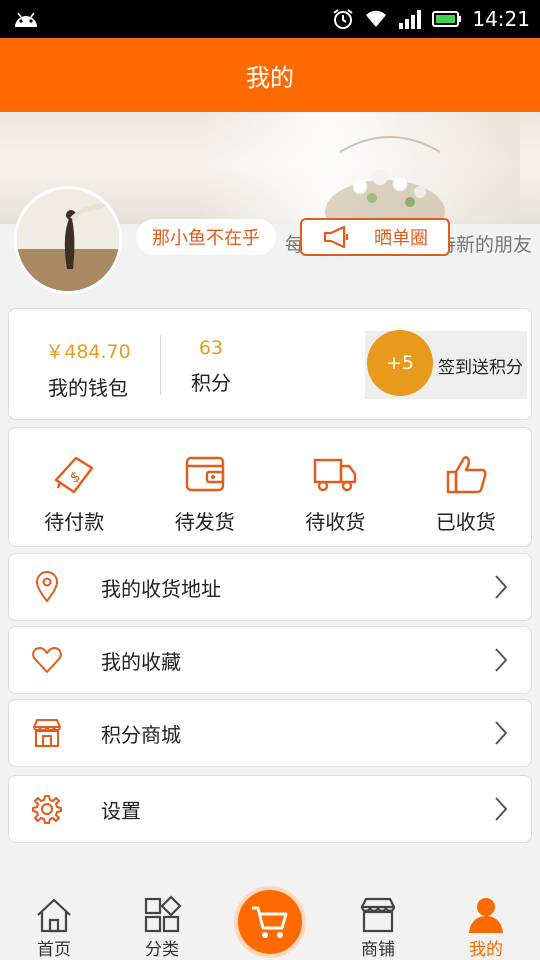 Image resolution: width=540 pixels, height=960 pixels. I want to click on status-bar: 14:21, so click(270, 19).